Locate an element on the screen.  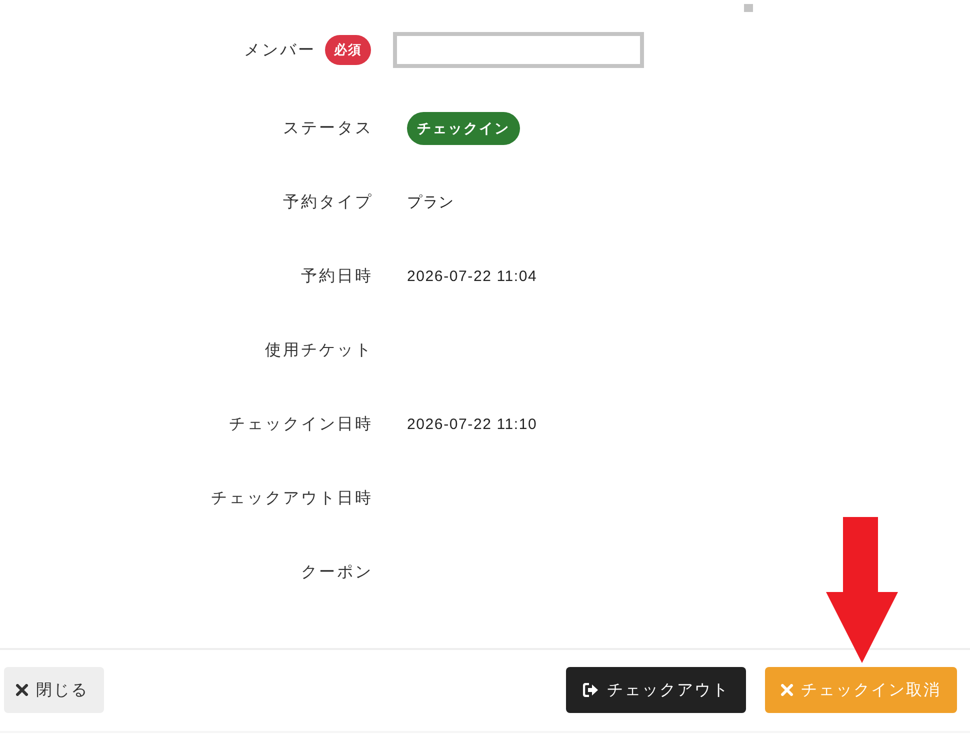
field-label: チェックイン日時 is located at coordinates (301, 424).